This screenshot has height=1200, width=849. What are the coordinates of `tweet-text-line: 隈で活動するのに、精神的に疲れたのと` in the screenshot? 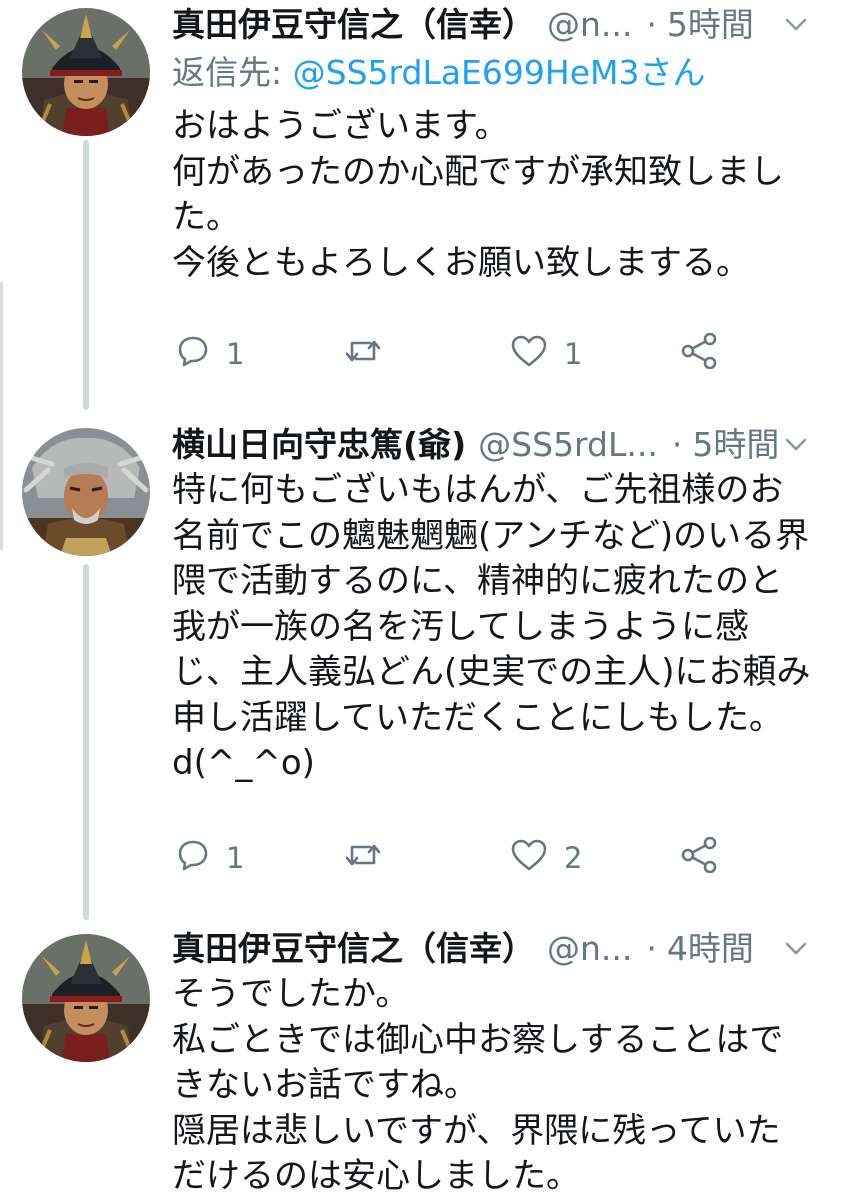 It's located at (477, 581).